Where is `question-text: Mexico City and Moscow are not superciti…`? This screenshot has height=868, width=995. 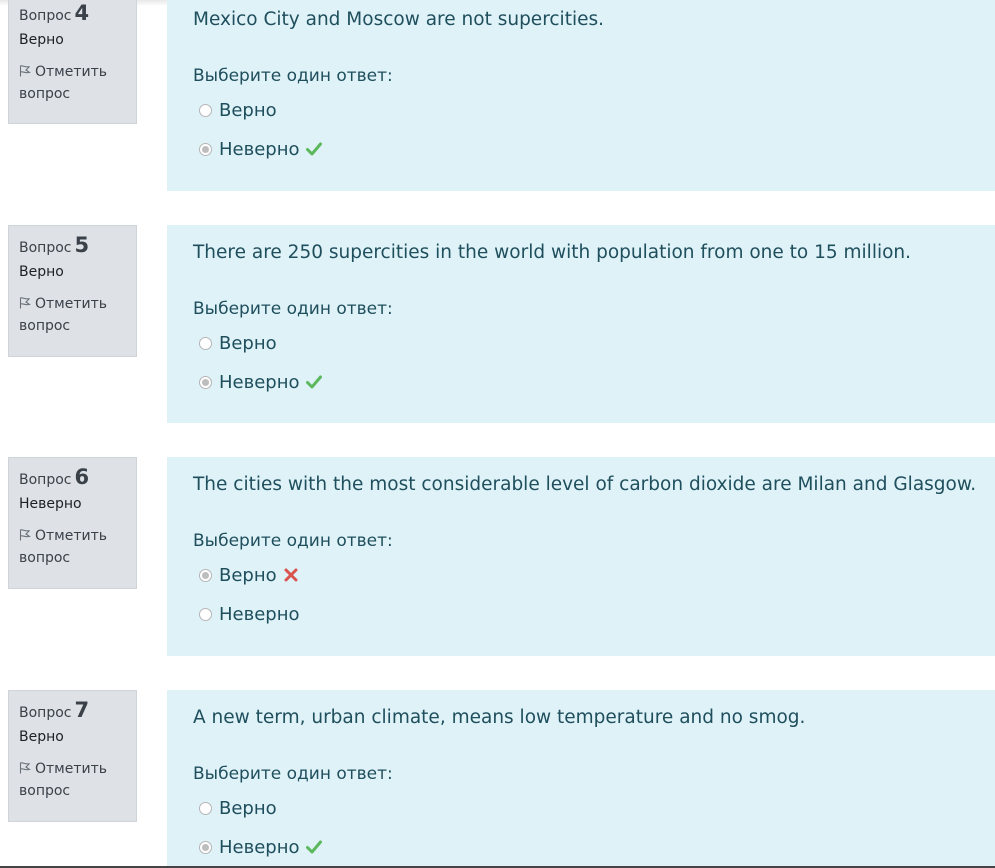
question-text: Mexico City and Moscow are not superciti… is located at coordinates (398, 19).